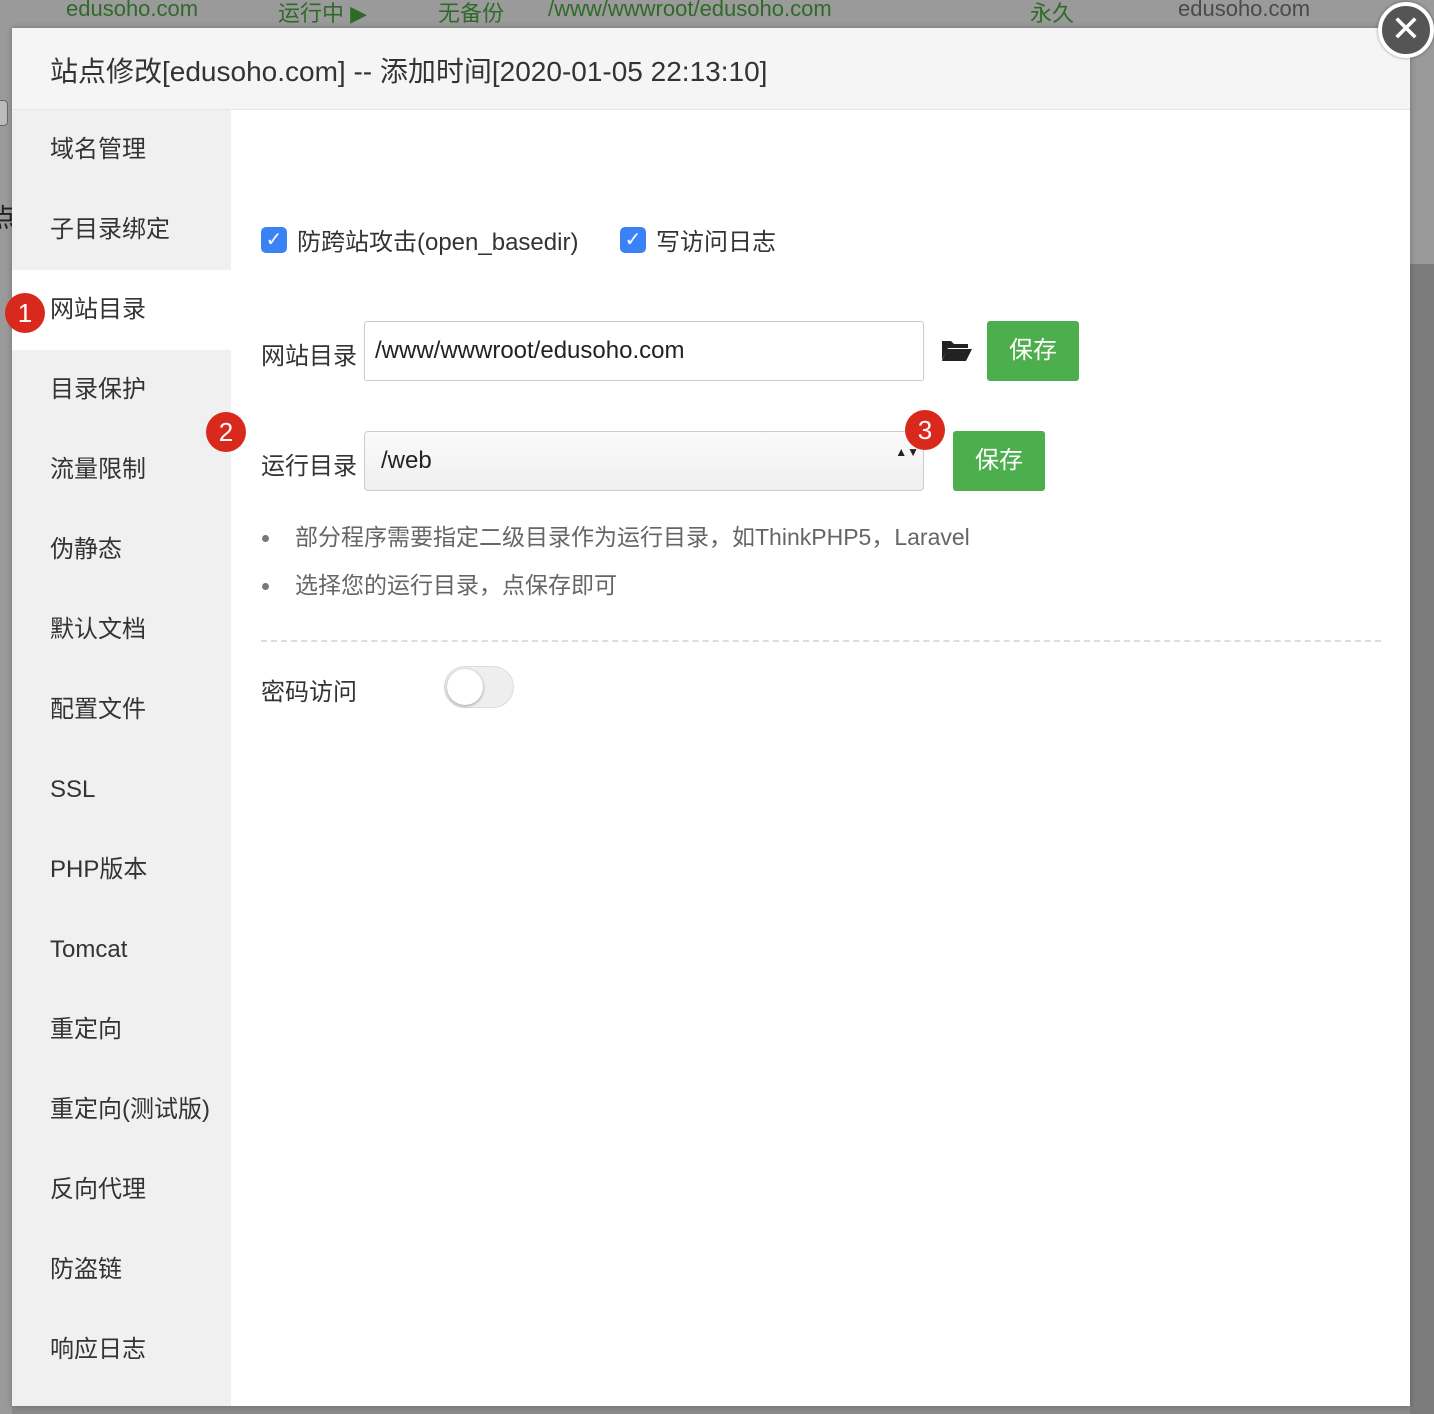 The width and height of the screenshot is (1434, 1414). I want to click on sidebar-item-reverse-proxy: 反向代理, so click(121, 1190).